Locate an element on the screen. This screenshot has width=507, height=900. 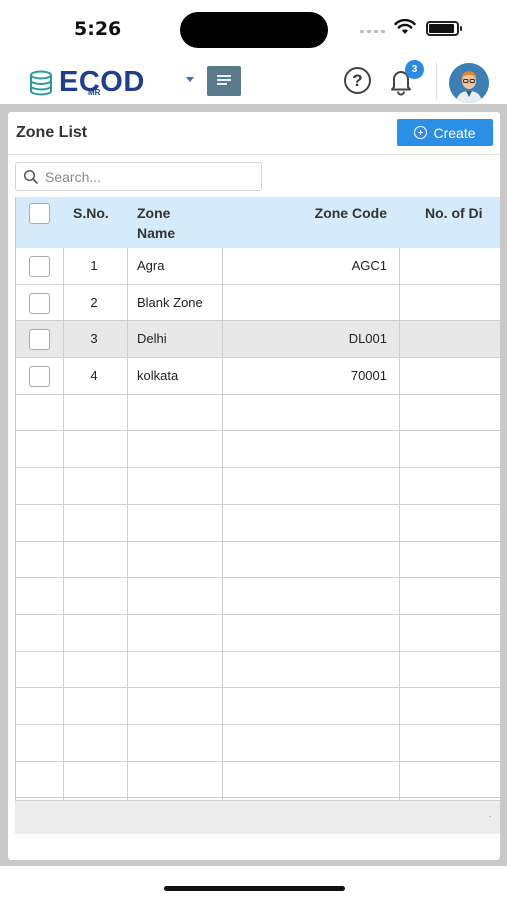
row-zone-code: 70001 is located at coordinates (368, 376).